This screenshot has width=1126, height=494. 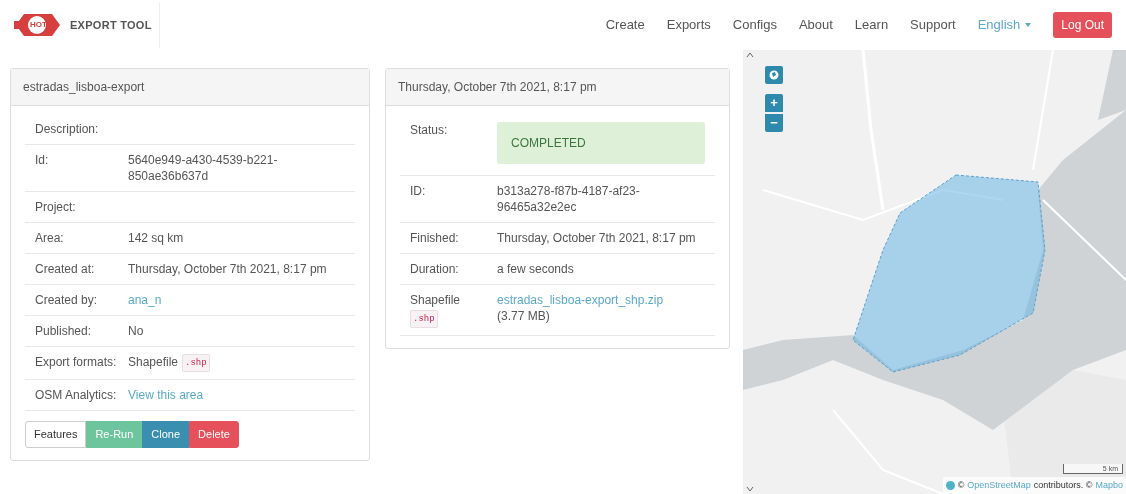 What do you see at coordinates (114, 434) in the screenshot?
I see `action-button: Re-Run` at bounding box center [114, 434].